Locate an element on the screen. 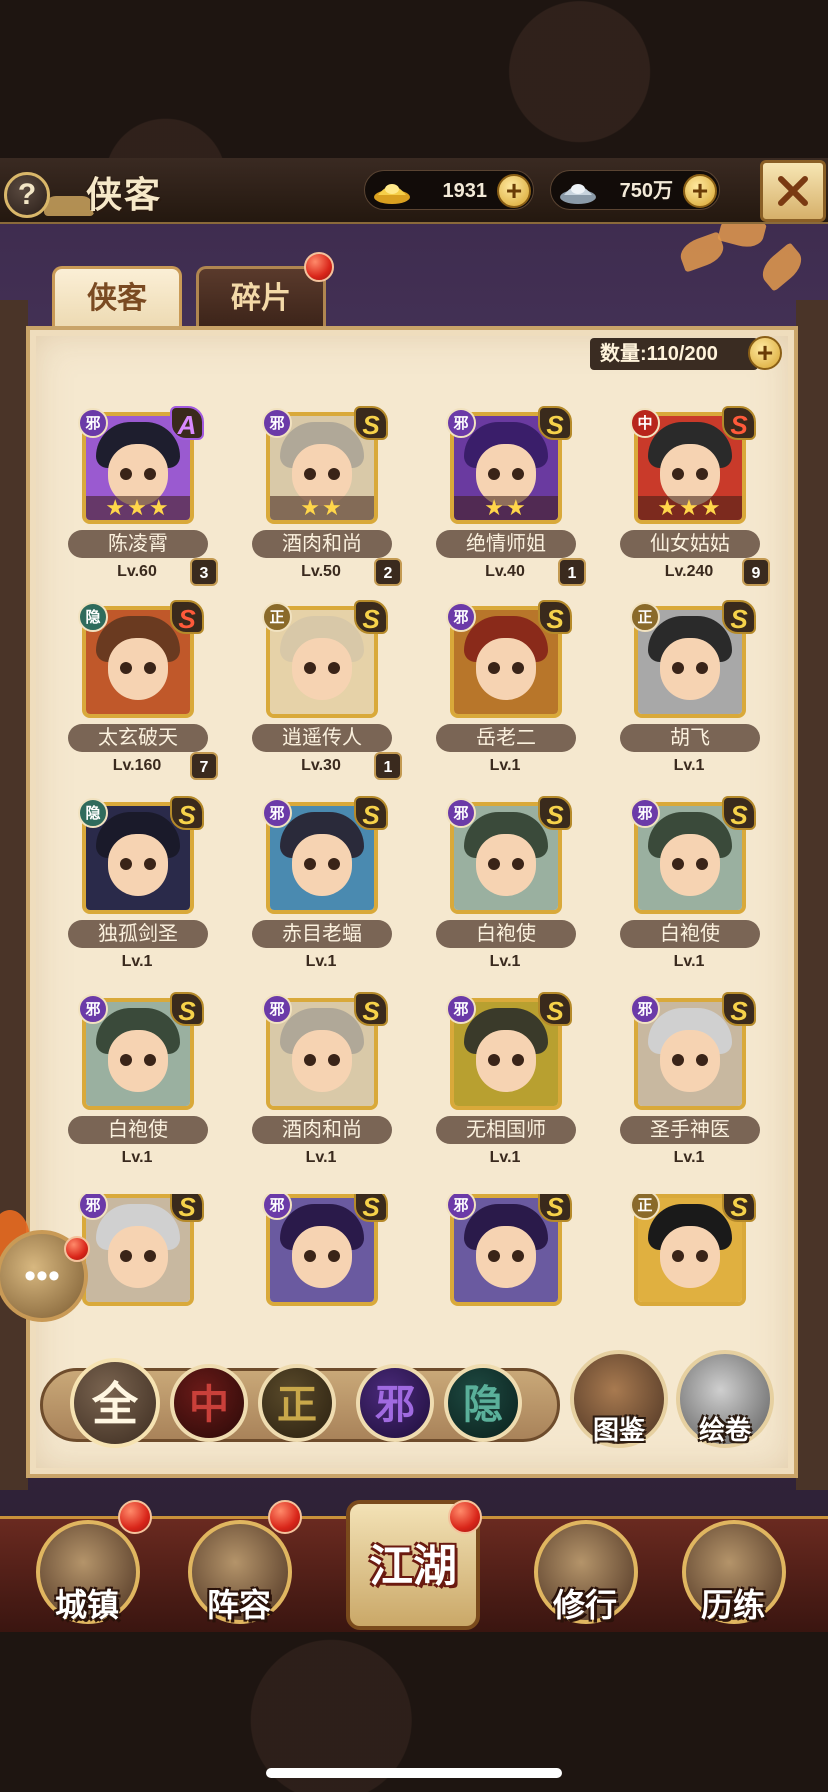 This screenshot has height=1792, width=828. nav-lineup-notification-dot is located at coordinates (285, 1517).